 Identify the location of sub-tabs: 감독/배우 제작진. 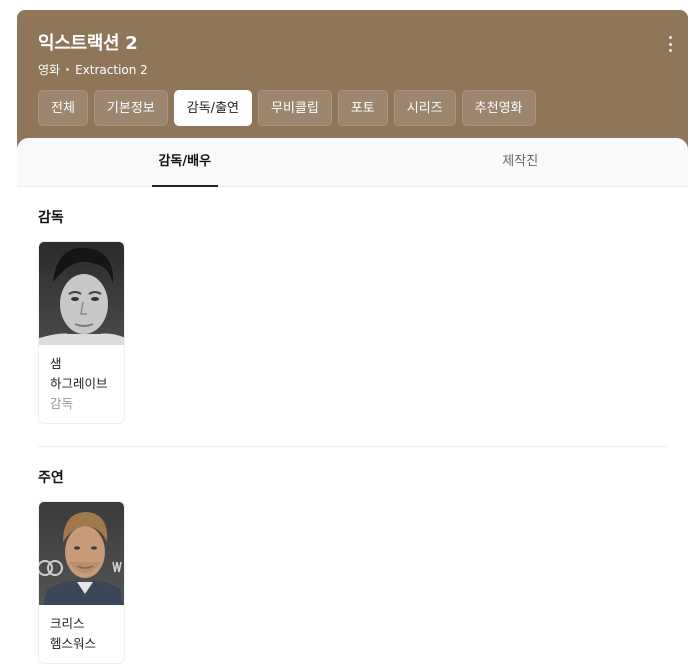
(352, 162).